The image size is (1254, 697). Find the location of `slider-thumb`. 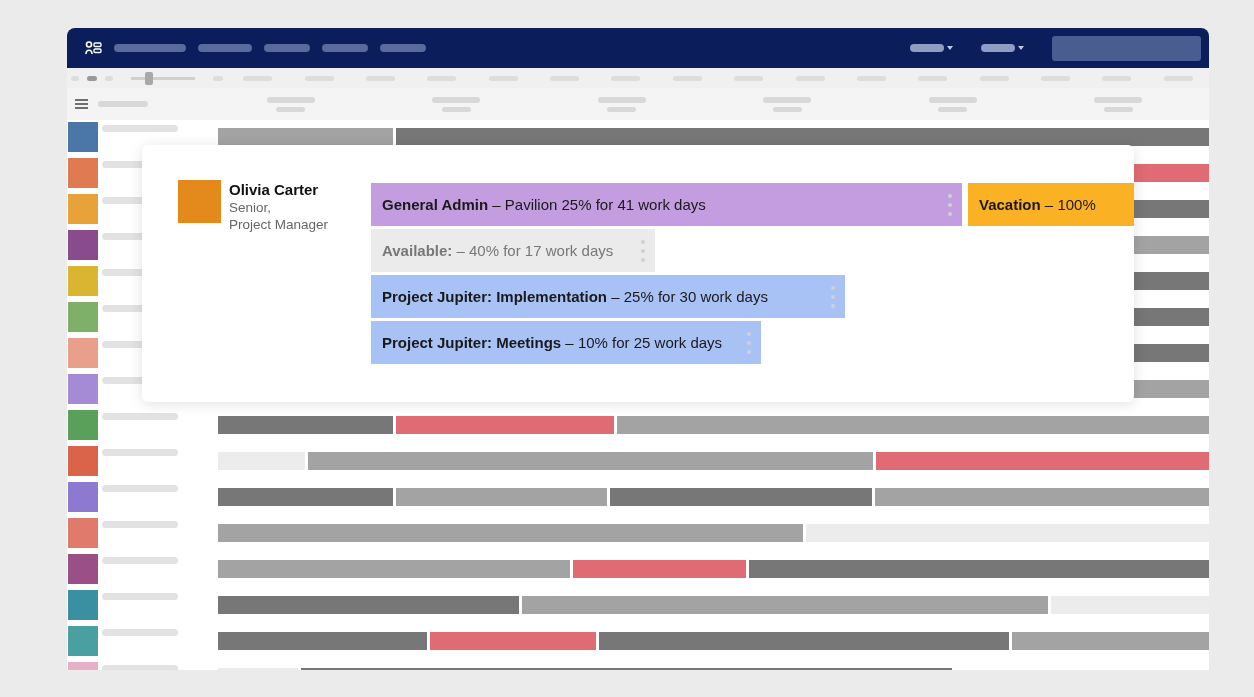

slider-thumb is located at coordinates (149, 78).